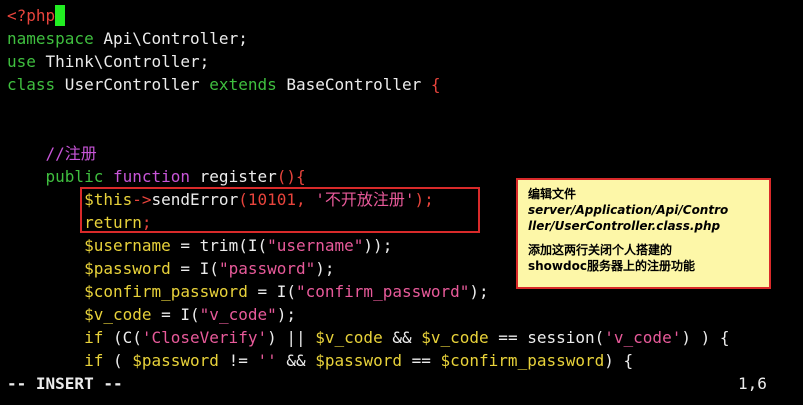  I want to click on code-token: (, so click(118, 360).